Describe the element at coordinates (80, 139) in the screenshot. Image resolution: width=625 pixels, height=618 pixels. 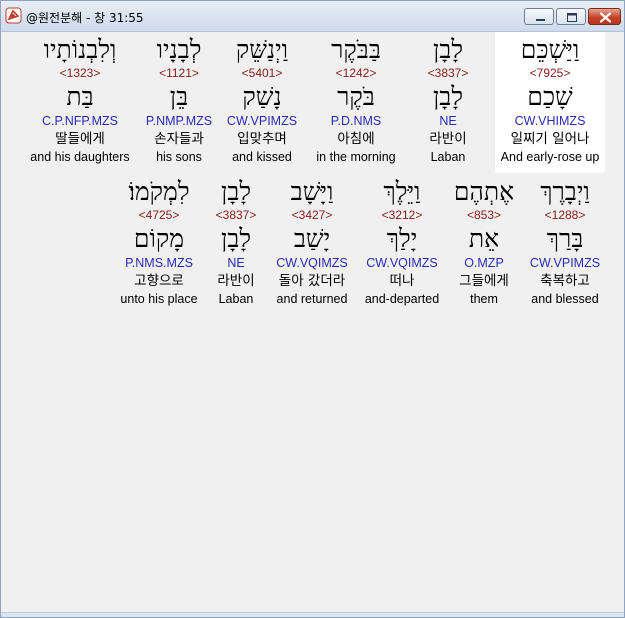
I see `korean-gloss: 딸들에게` at that location.